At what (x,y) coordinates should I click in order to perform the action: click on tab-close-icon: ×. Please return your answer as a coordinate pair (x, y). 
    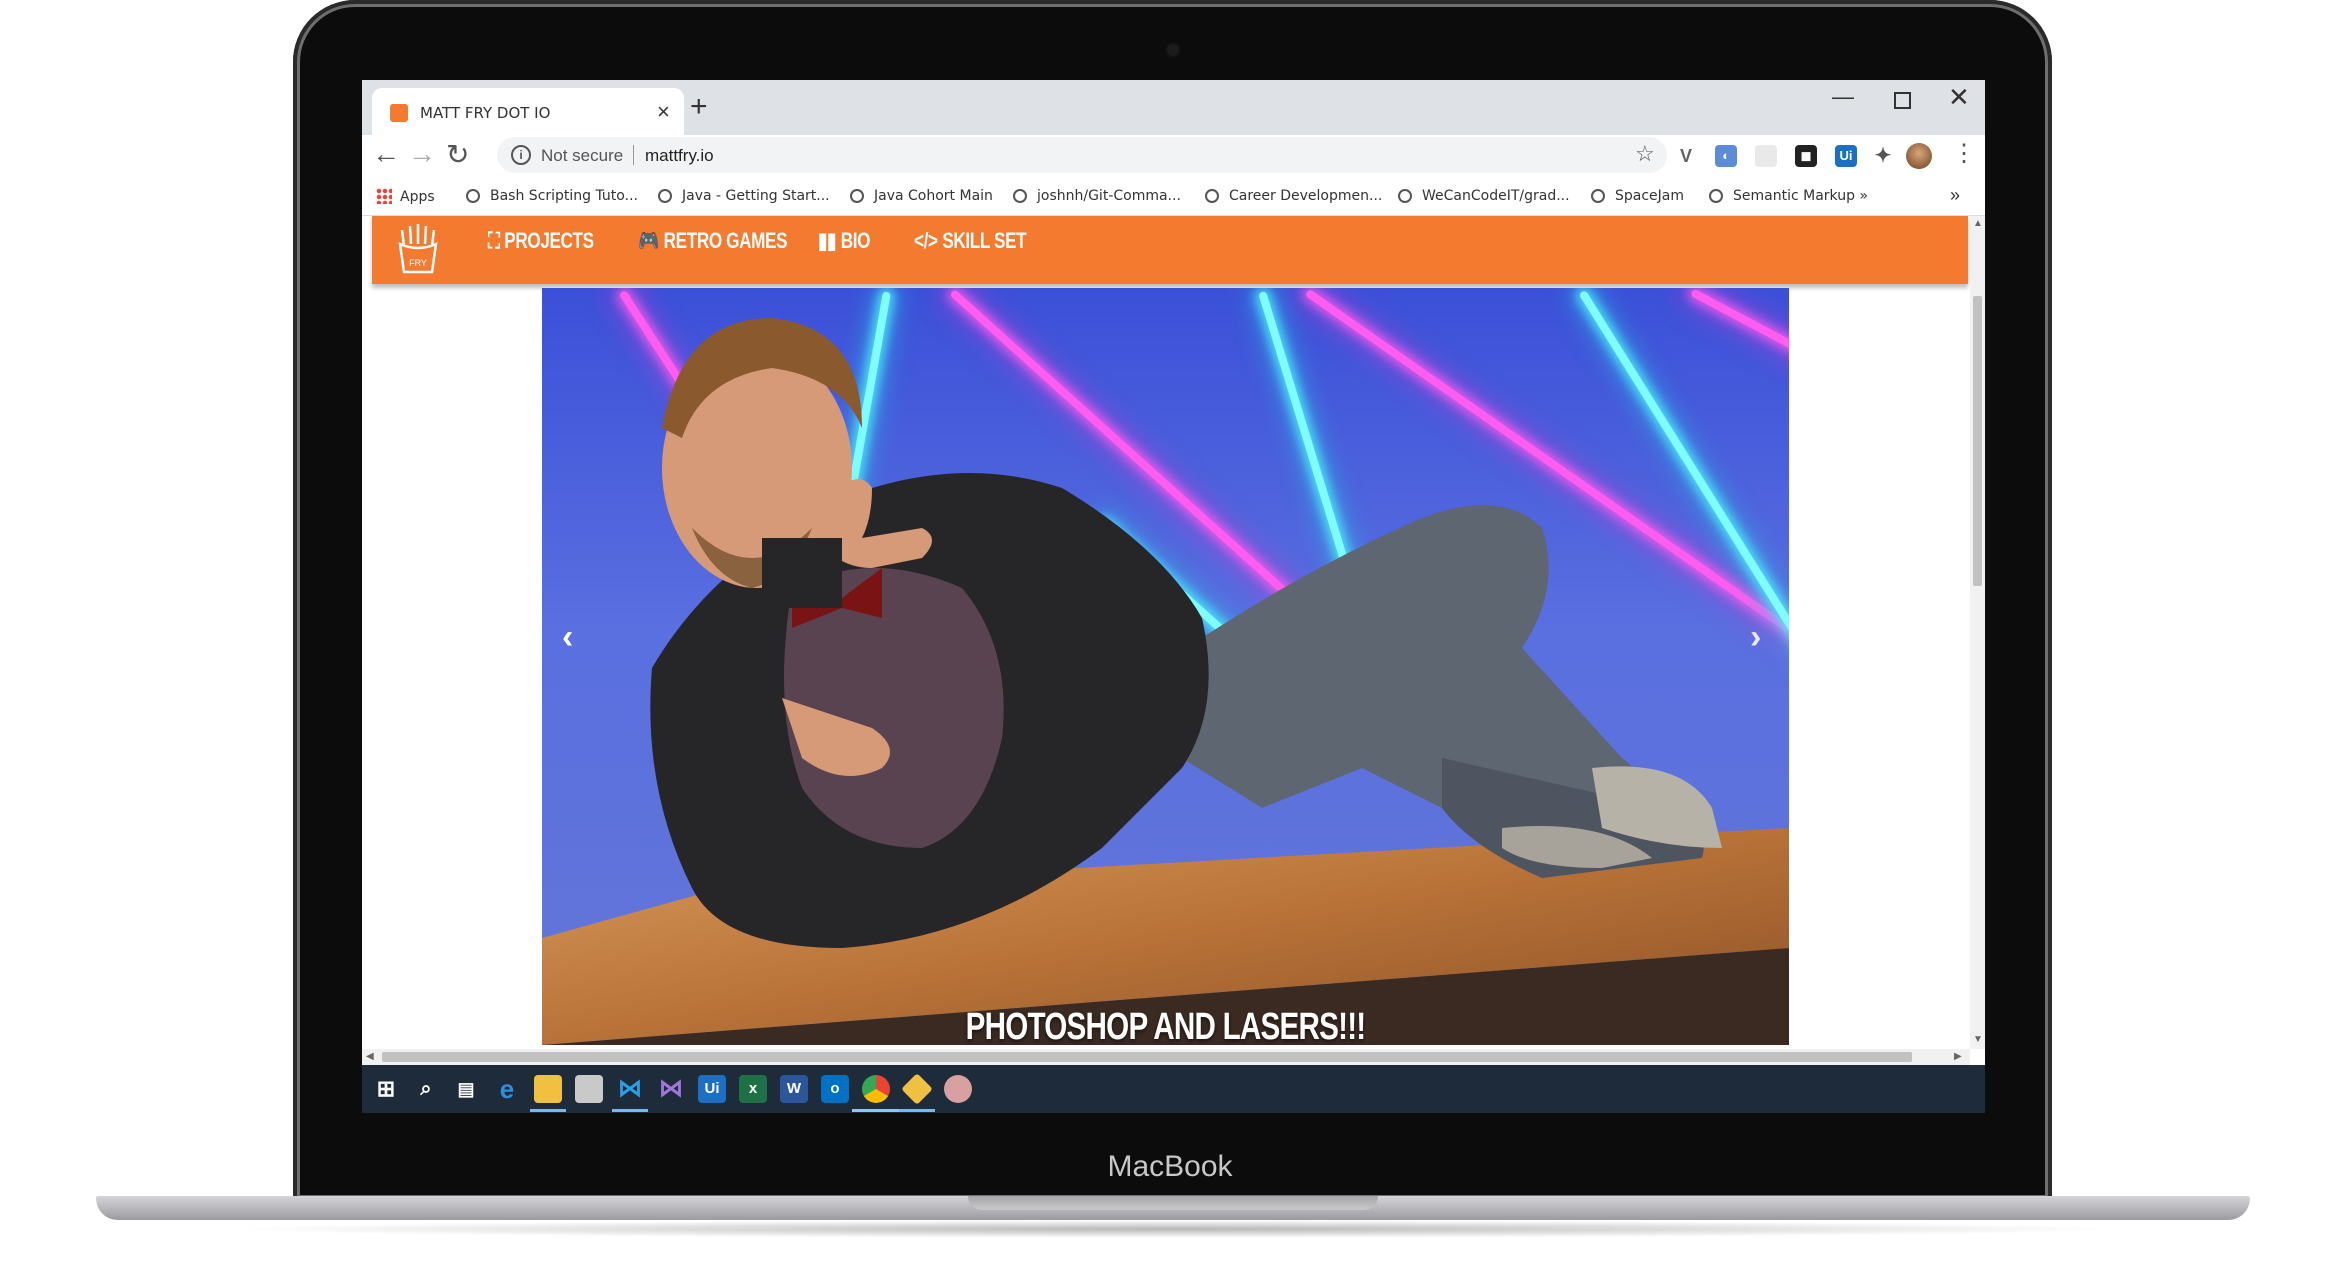
    Looking at the image, I should click on (663, 112).